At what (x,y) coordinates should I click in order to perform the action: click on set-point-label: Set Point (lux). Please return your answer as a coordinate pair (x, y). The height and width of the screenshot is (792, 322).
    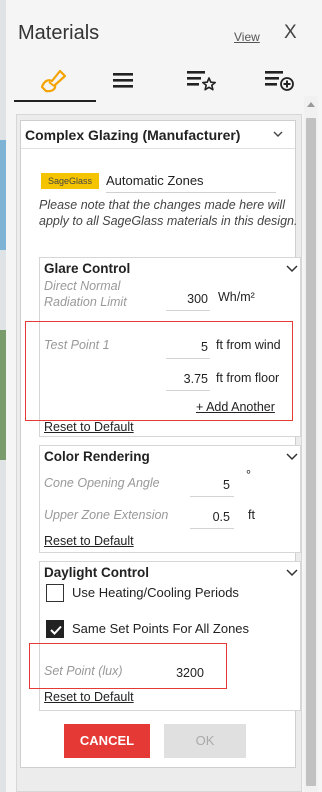
    Looking at the image, I should click on (83, 671).